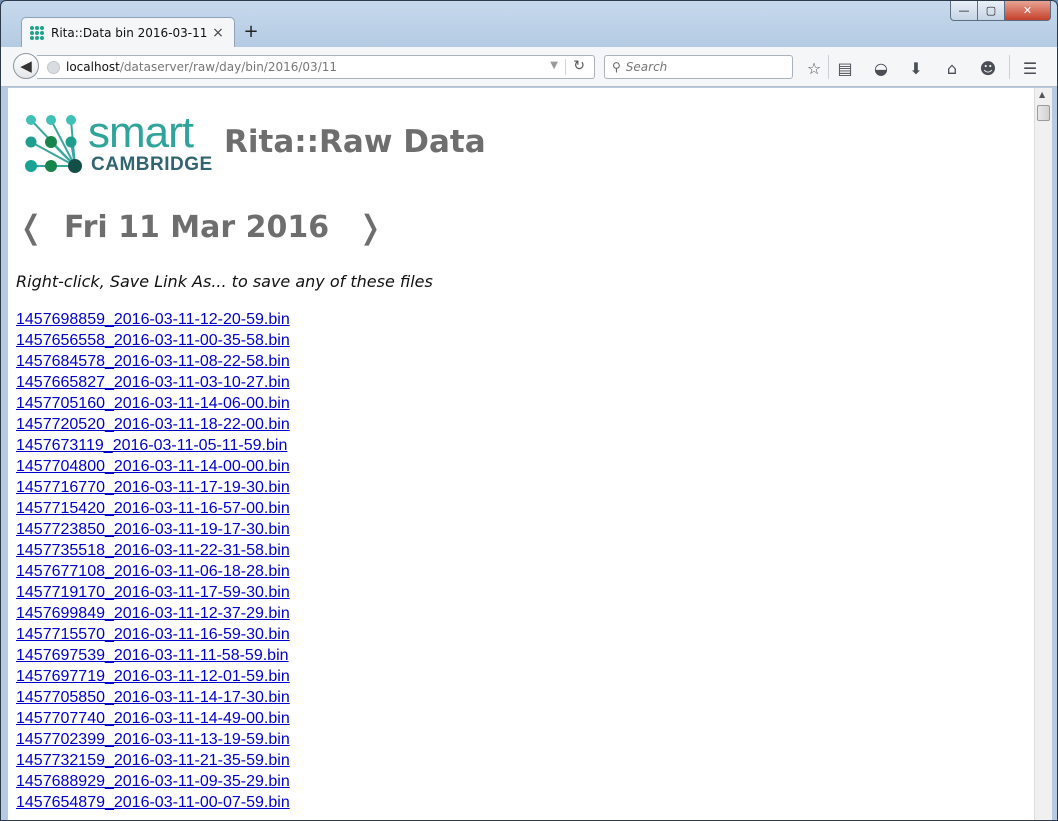 The image size is (1058, 821). What do you see at coordinates (153, 340) in the screenshot?
I see `file-link: 1457656558_2016-03-11-00-35-58.bin` at bounding box center [153, 340].